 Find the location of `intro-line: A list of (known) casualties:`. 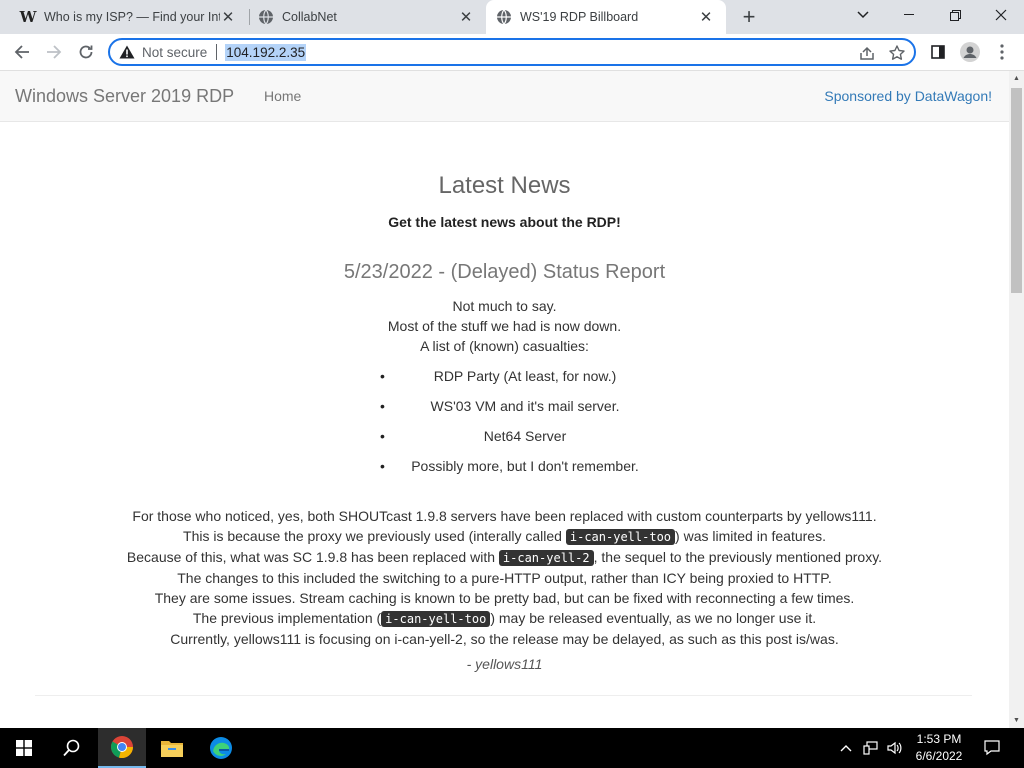

intro-line: A list of (known) casualties: is located at coordinates (504, 346).